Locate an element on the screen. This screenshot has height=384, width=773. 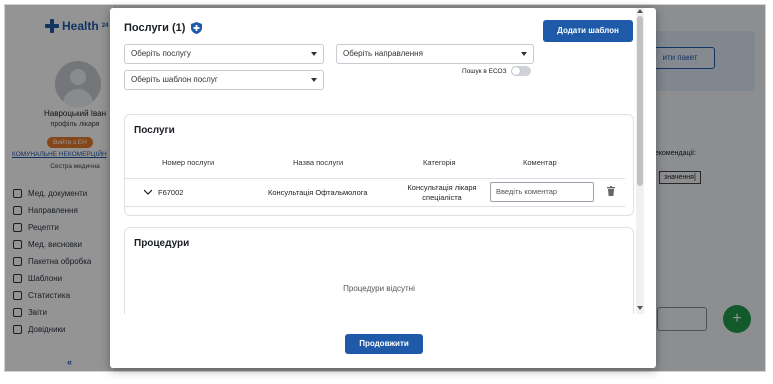
modal-scrollbar is located at coordinates (640, 161).